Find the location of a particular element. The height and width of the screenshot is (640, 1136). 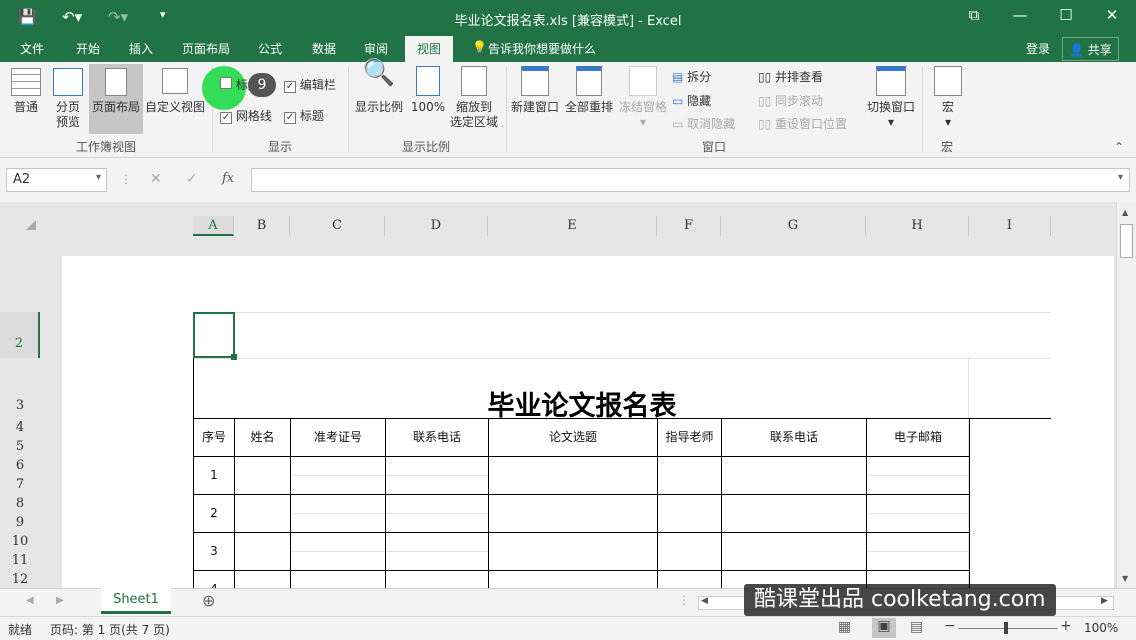

zoom-100-button: 100% is located at coordinates (428, 90).